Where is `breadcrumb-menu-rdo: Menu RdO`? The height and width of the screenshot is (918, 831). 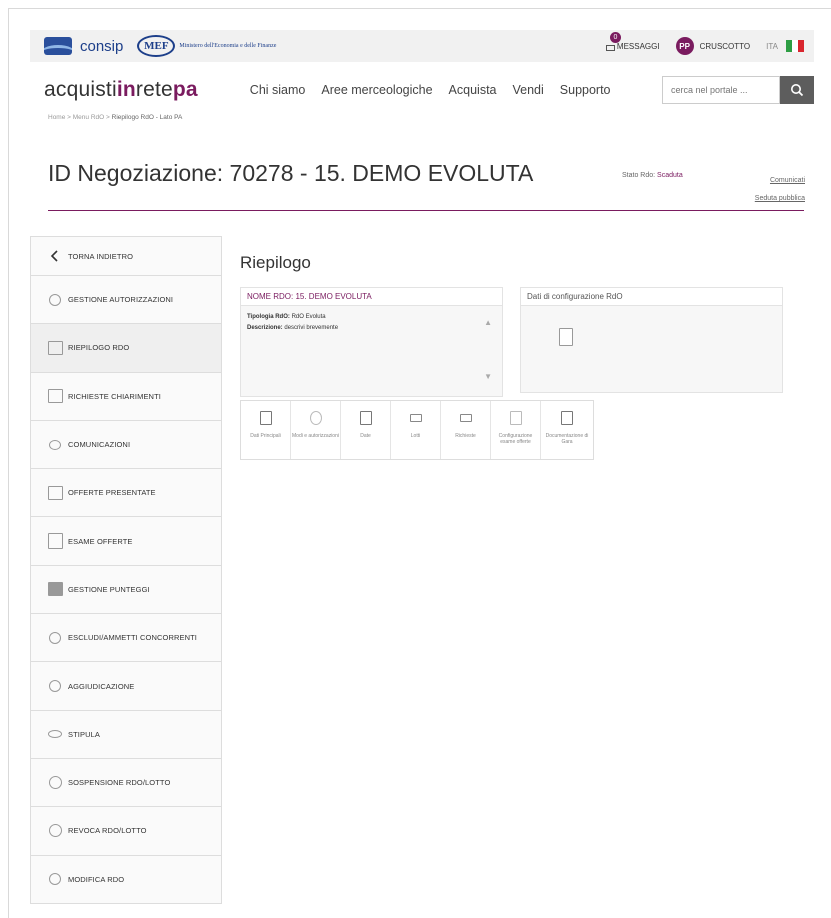
breadcrumb-menu-rdo: Menu RdO is located at coordinates (88, 117).